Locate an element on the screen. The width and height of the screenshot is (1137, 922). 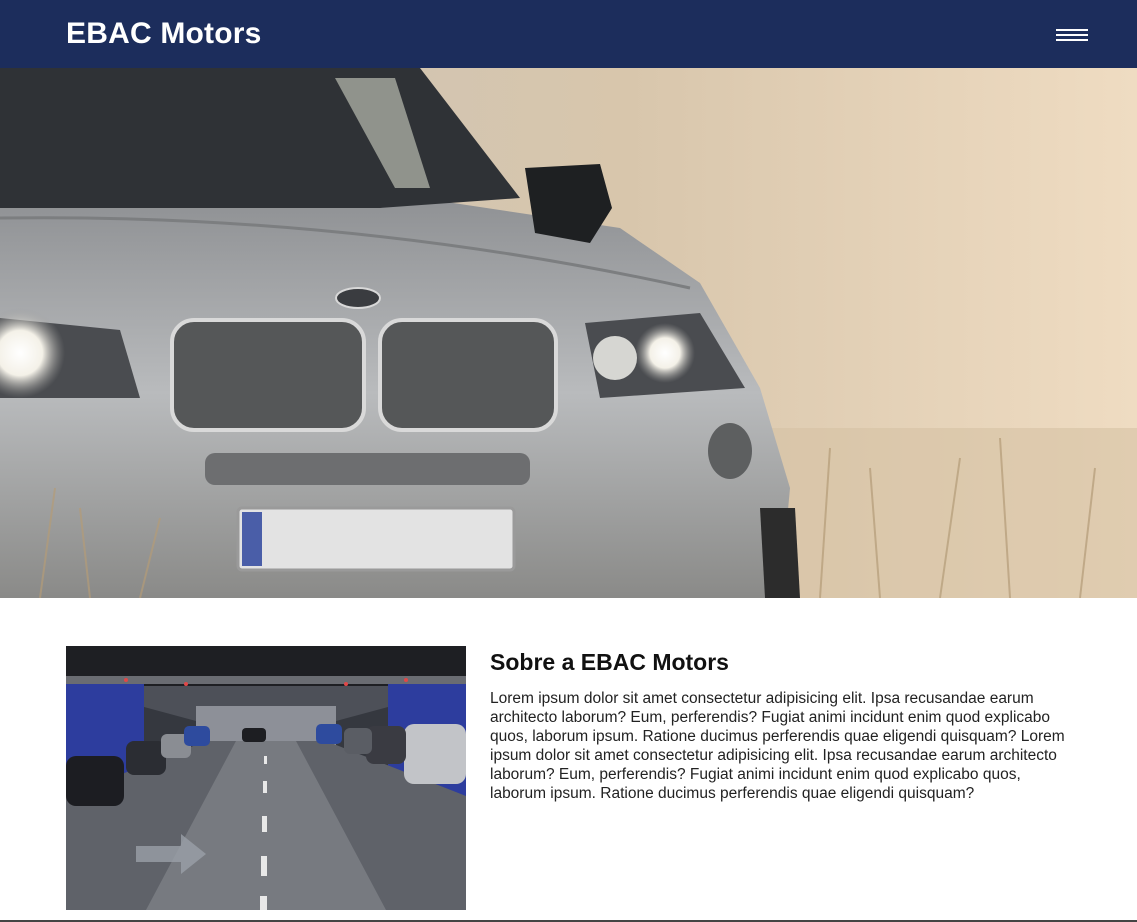
parking-garage-image is located at coordinates (266, 778).